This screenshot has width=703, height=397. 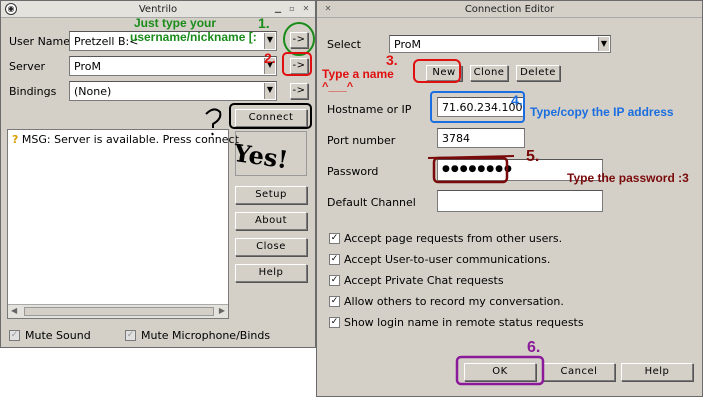 I want to click on mute-sound-label: Mute Sound, so click(x=58, y=335).